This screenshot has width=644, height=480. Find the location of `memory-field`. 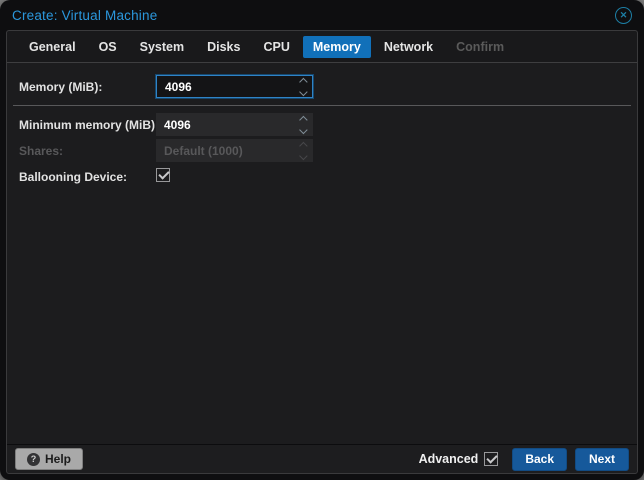

memory-field is located at coordinates (234, 86).